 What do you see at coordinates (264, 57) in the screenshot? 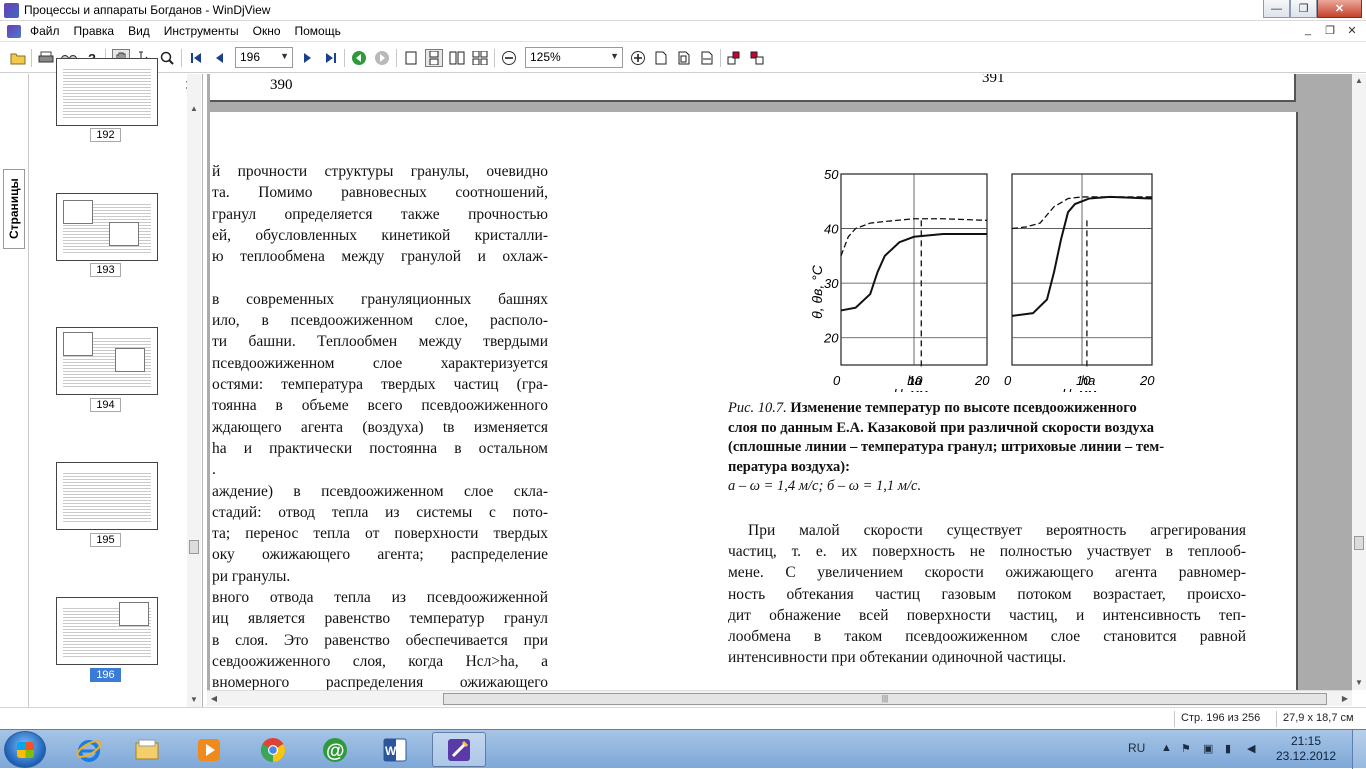
I see `page-number-select: 196 ▼` at bounding box center [264, 57].